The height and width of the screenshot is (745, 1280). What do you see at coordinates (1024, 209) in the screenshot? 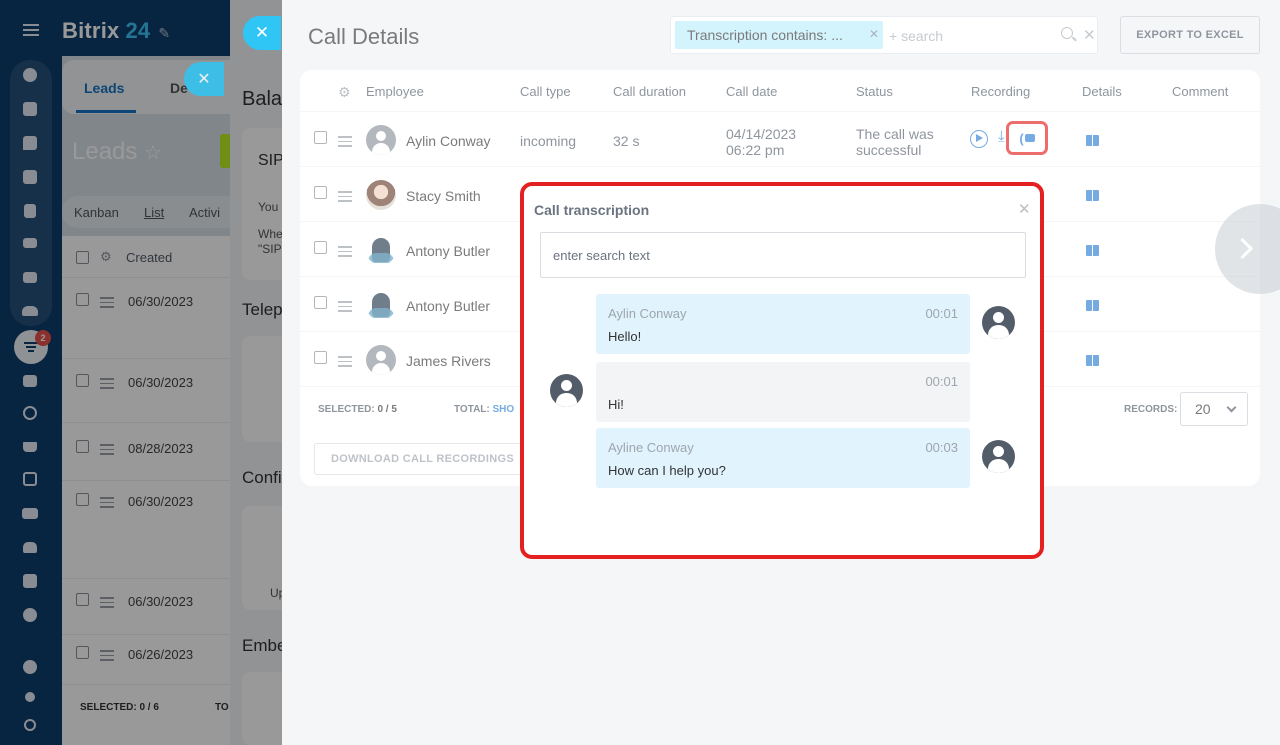
I see `close-icon: ✕` at bounding box center [1024, 209].